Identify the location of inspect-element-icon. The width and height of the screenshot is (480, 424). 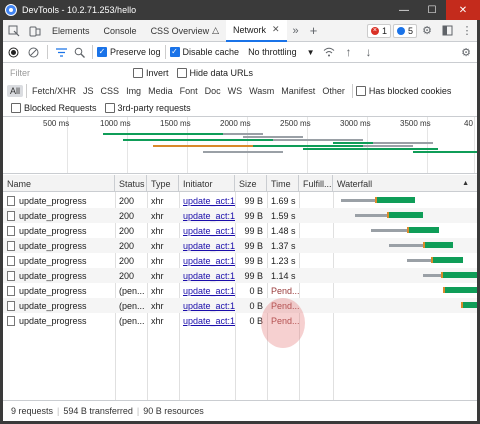
(14, 31).